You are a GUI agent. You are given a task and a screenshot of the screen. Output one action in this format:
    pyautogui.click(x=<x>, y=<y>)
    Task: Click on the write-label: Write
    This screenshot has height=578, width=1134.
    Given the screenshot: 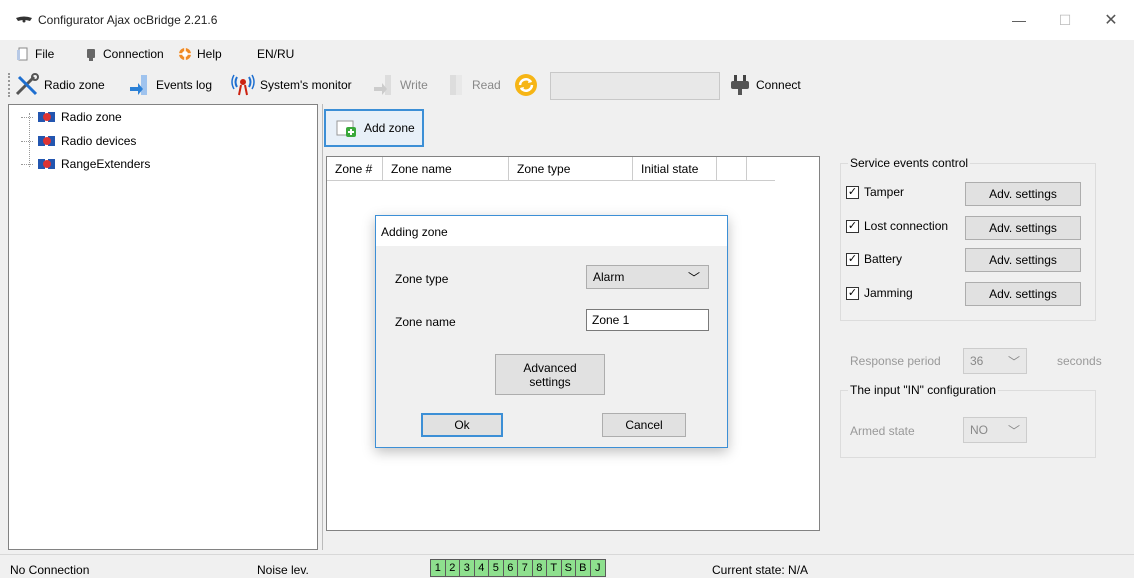 What is the action you would take?
    pyautogui.click(x=414, y=85)
    